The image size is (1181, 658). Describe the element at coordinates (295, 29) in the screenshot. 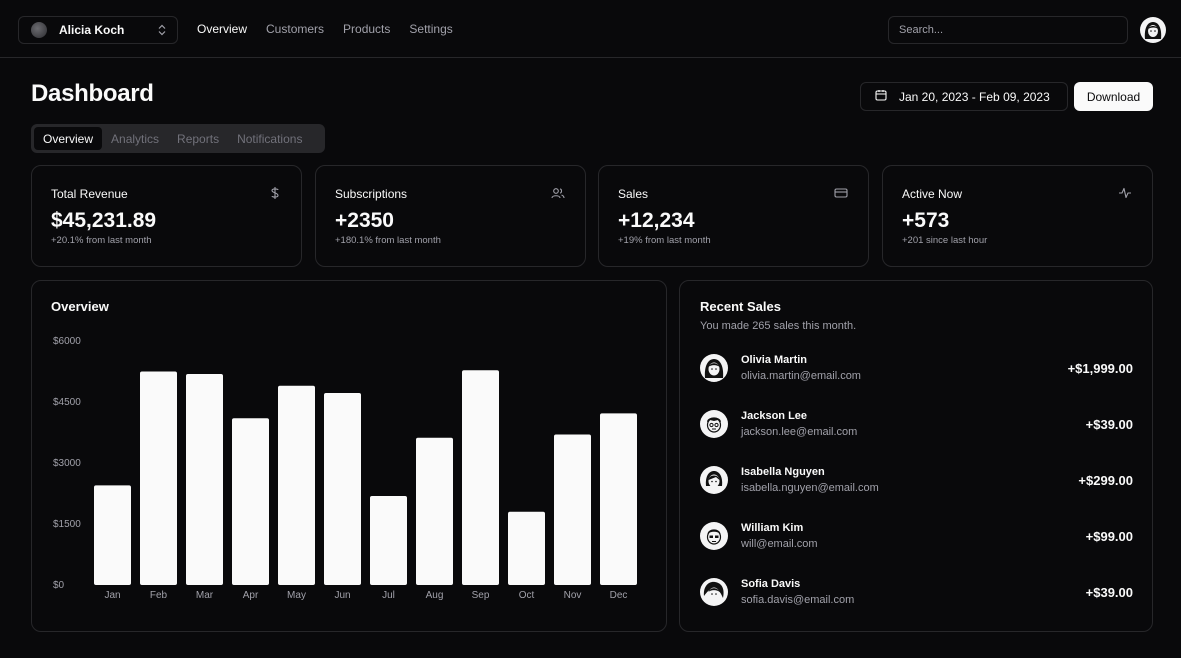

I see `nav-customers: Customers` at that location.